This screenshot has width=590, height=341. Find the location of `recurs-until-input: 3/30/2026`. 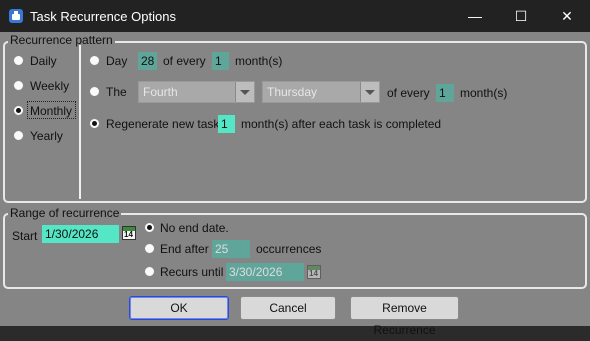

recurs-until-input: 3/30/2026 is located at coordinates (265, 272).